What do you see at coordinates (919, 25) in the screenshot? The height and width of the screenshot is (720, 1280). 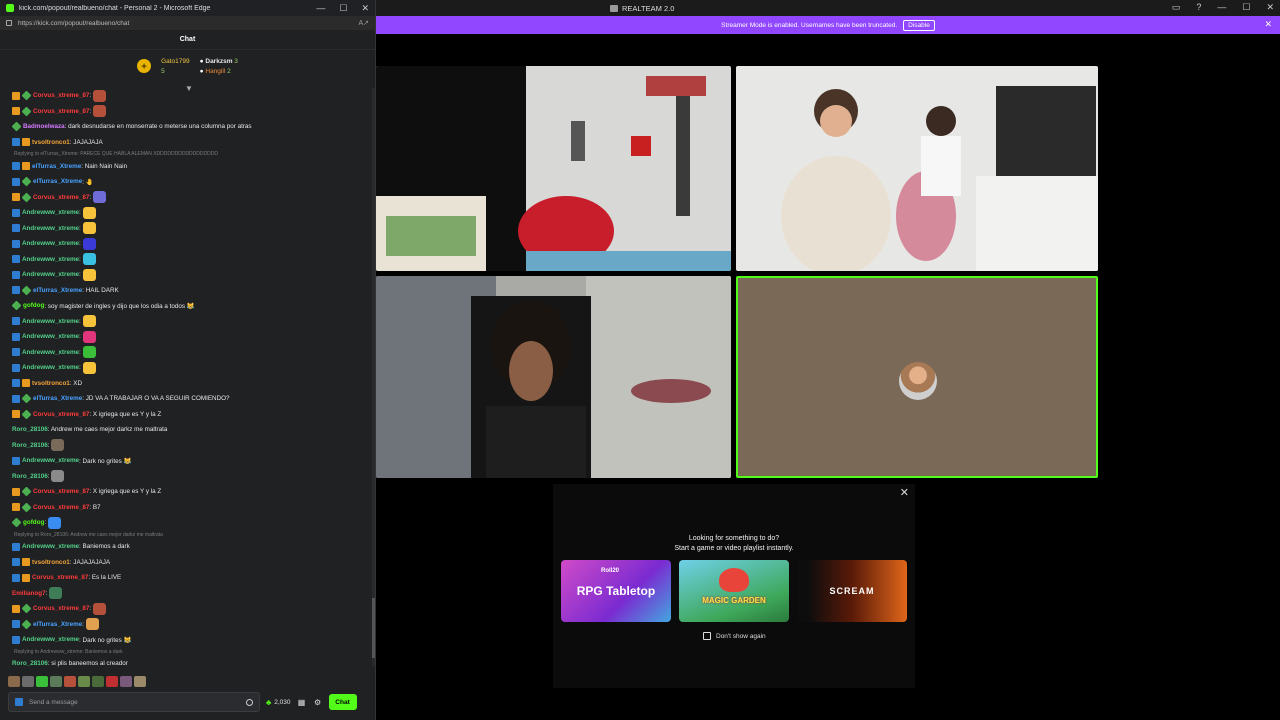 I see `disable-button: Disable` at bounding box center [919, 25].